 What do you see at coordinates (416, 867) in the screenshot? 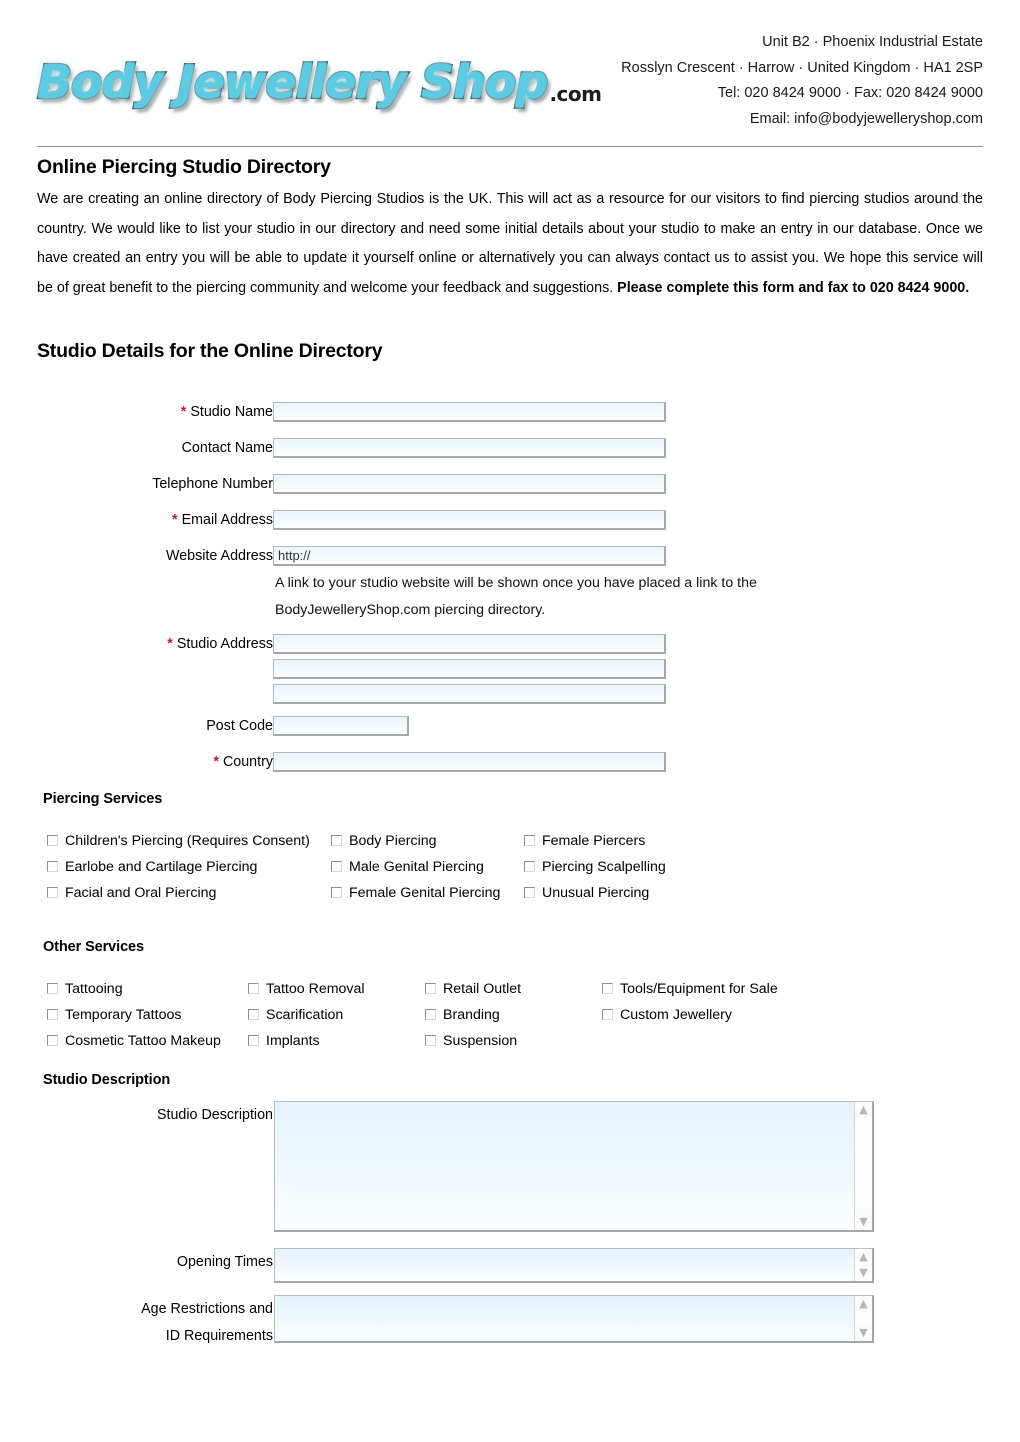
I see `checkbox-label: Male Genital Piercing` at bounding box center [416, 867].